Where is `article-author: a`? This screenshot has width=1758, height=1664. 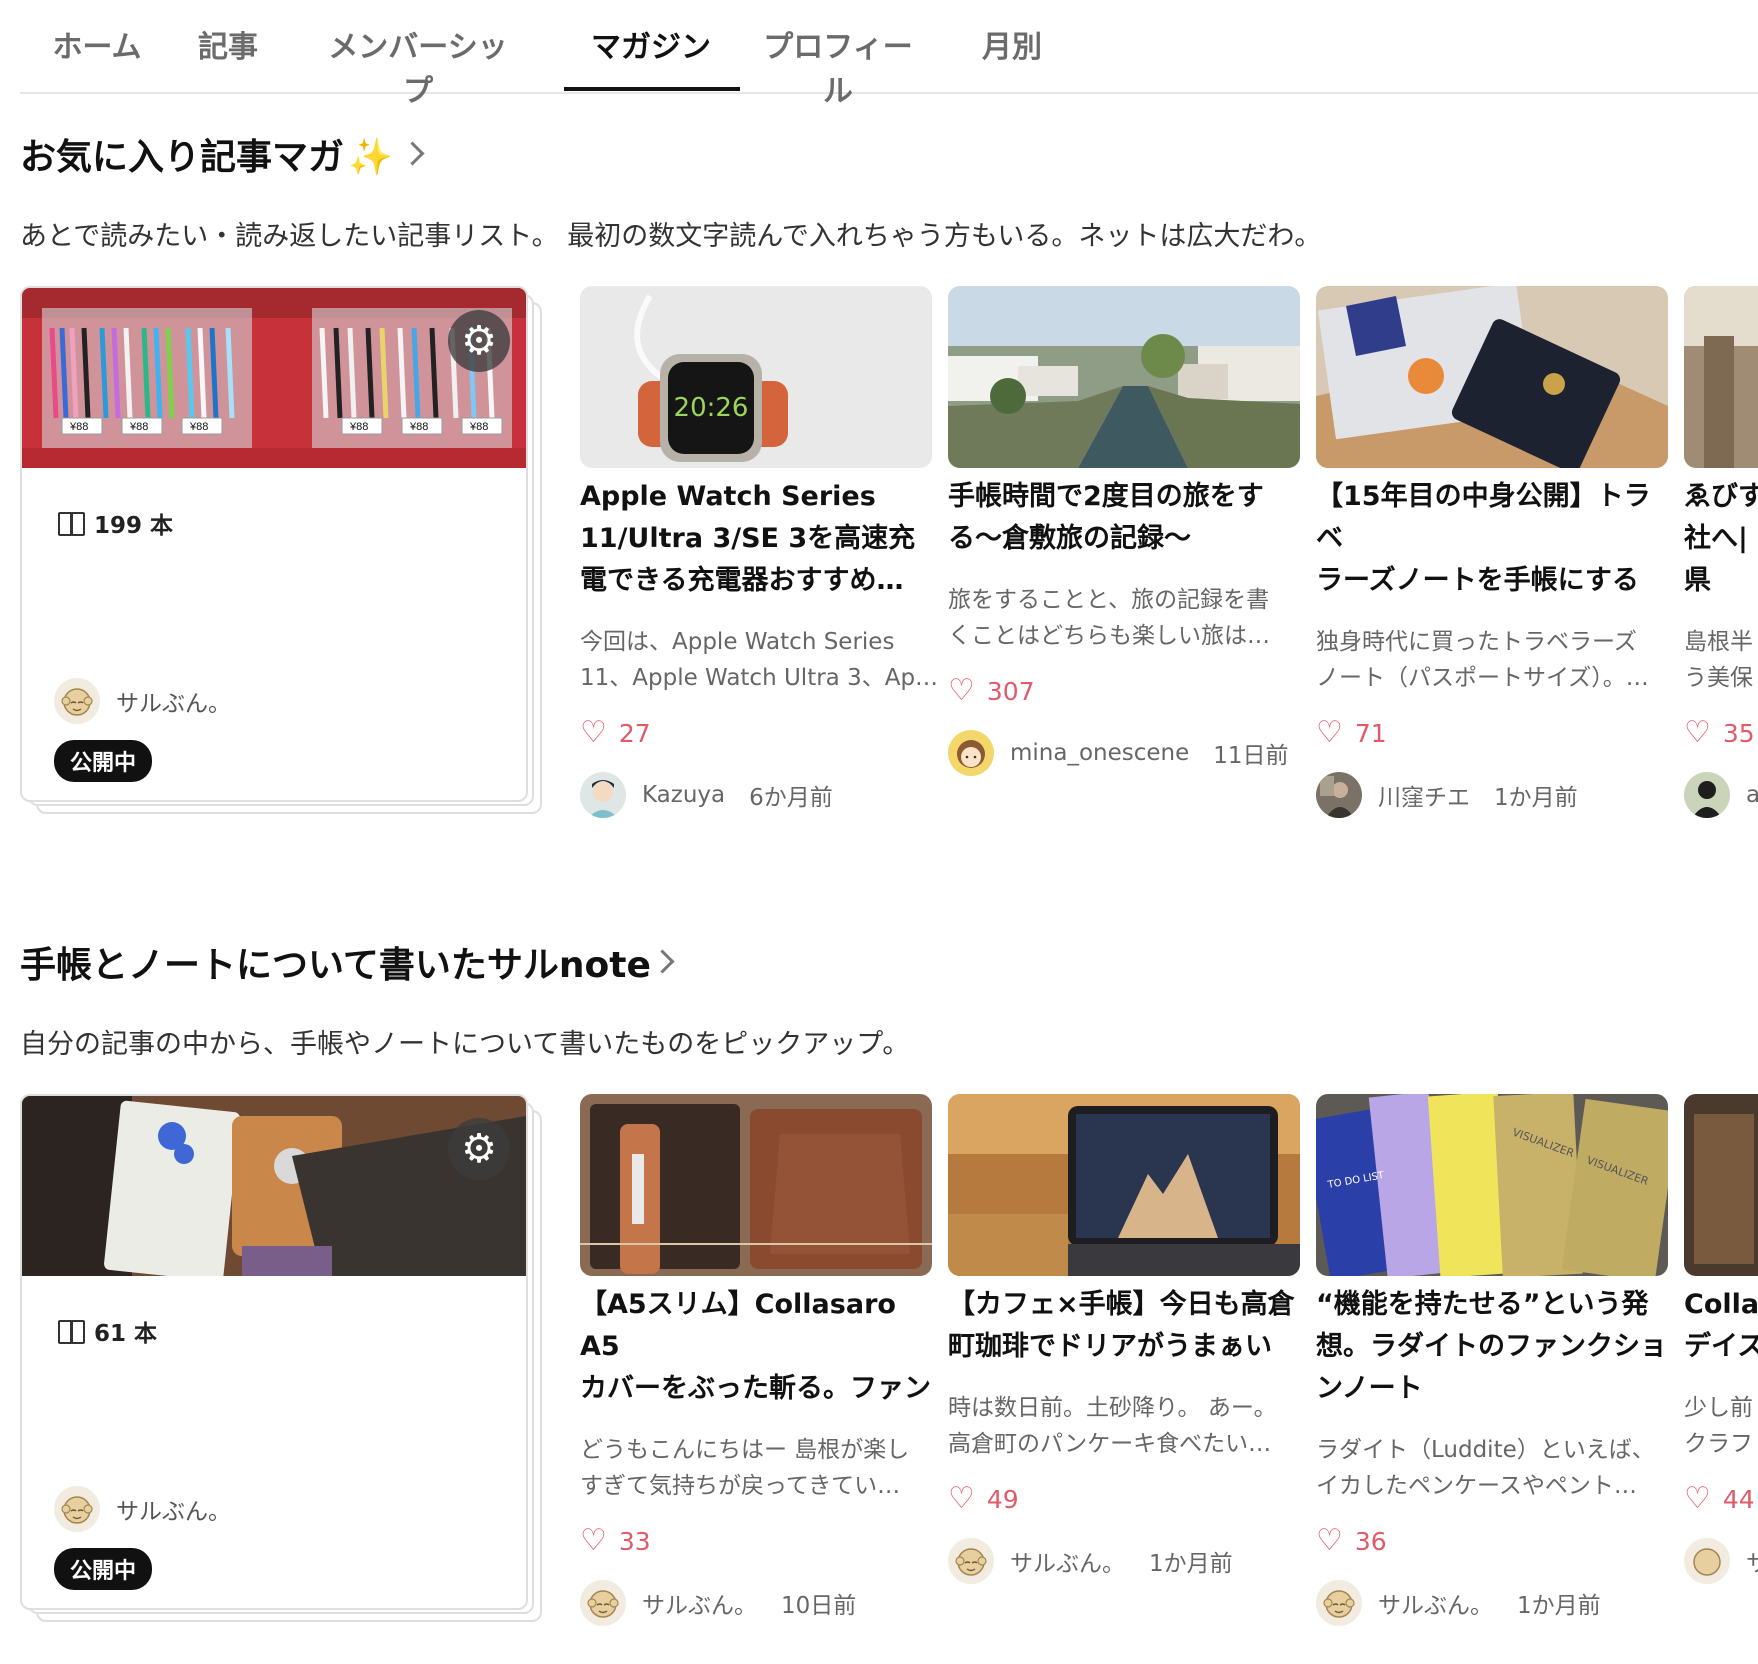
article-author: a is located at coordinates (1721, 795).